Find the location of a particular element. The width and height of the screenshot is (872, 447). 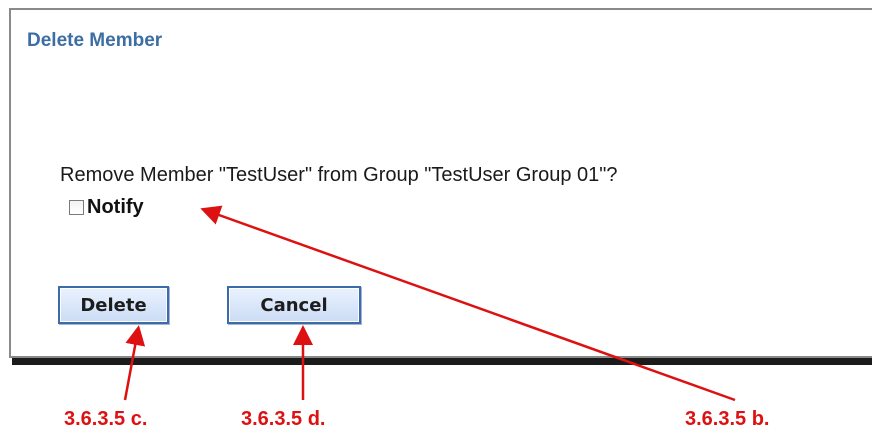

dialog-bottom-shadow is located at coordinates (442, 361).